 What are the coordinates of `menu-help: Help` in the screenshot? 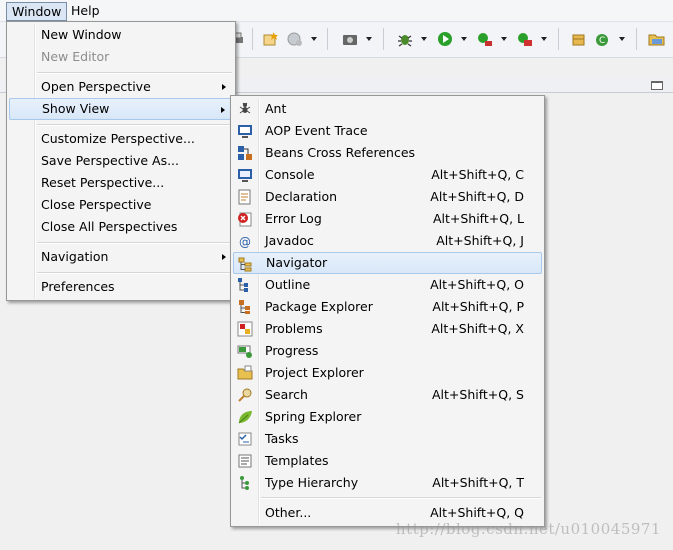 It's located at (85, 10).